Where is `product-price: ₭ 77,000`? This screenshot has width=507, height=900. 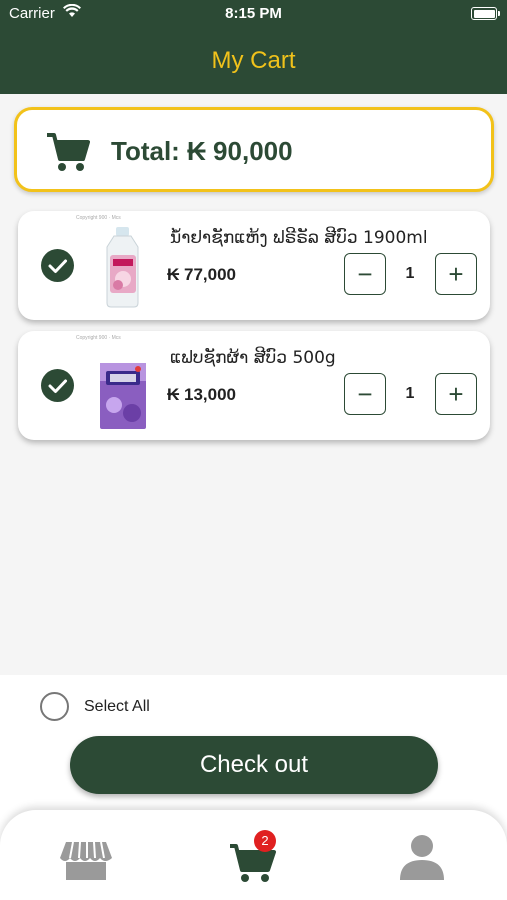
product-price: ₭ 77,000 is located at coordinates (201, 274).